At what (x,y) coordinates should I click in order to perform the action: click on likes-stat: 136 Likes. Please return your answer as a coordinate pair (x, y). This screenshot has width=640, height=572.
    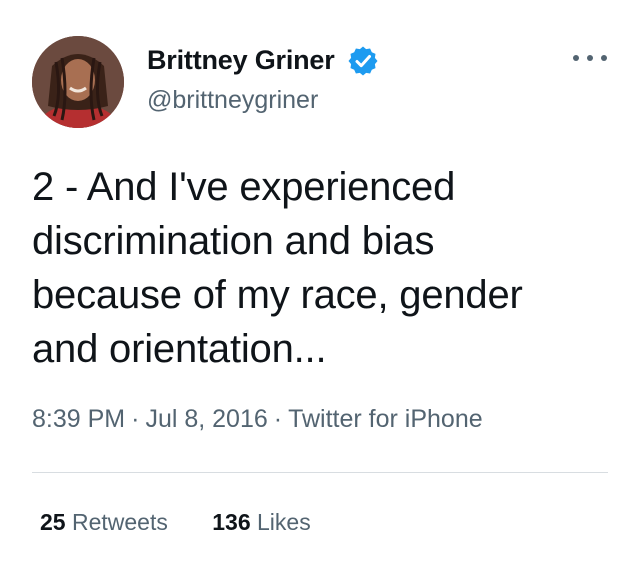
    Looking at the image, I should click on (261, 522).